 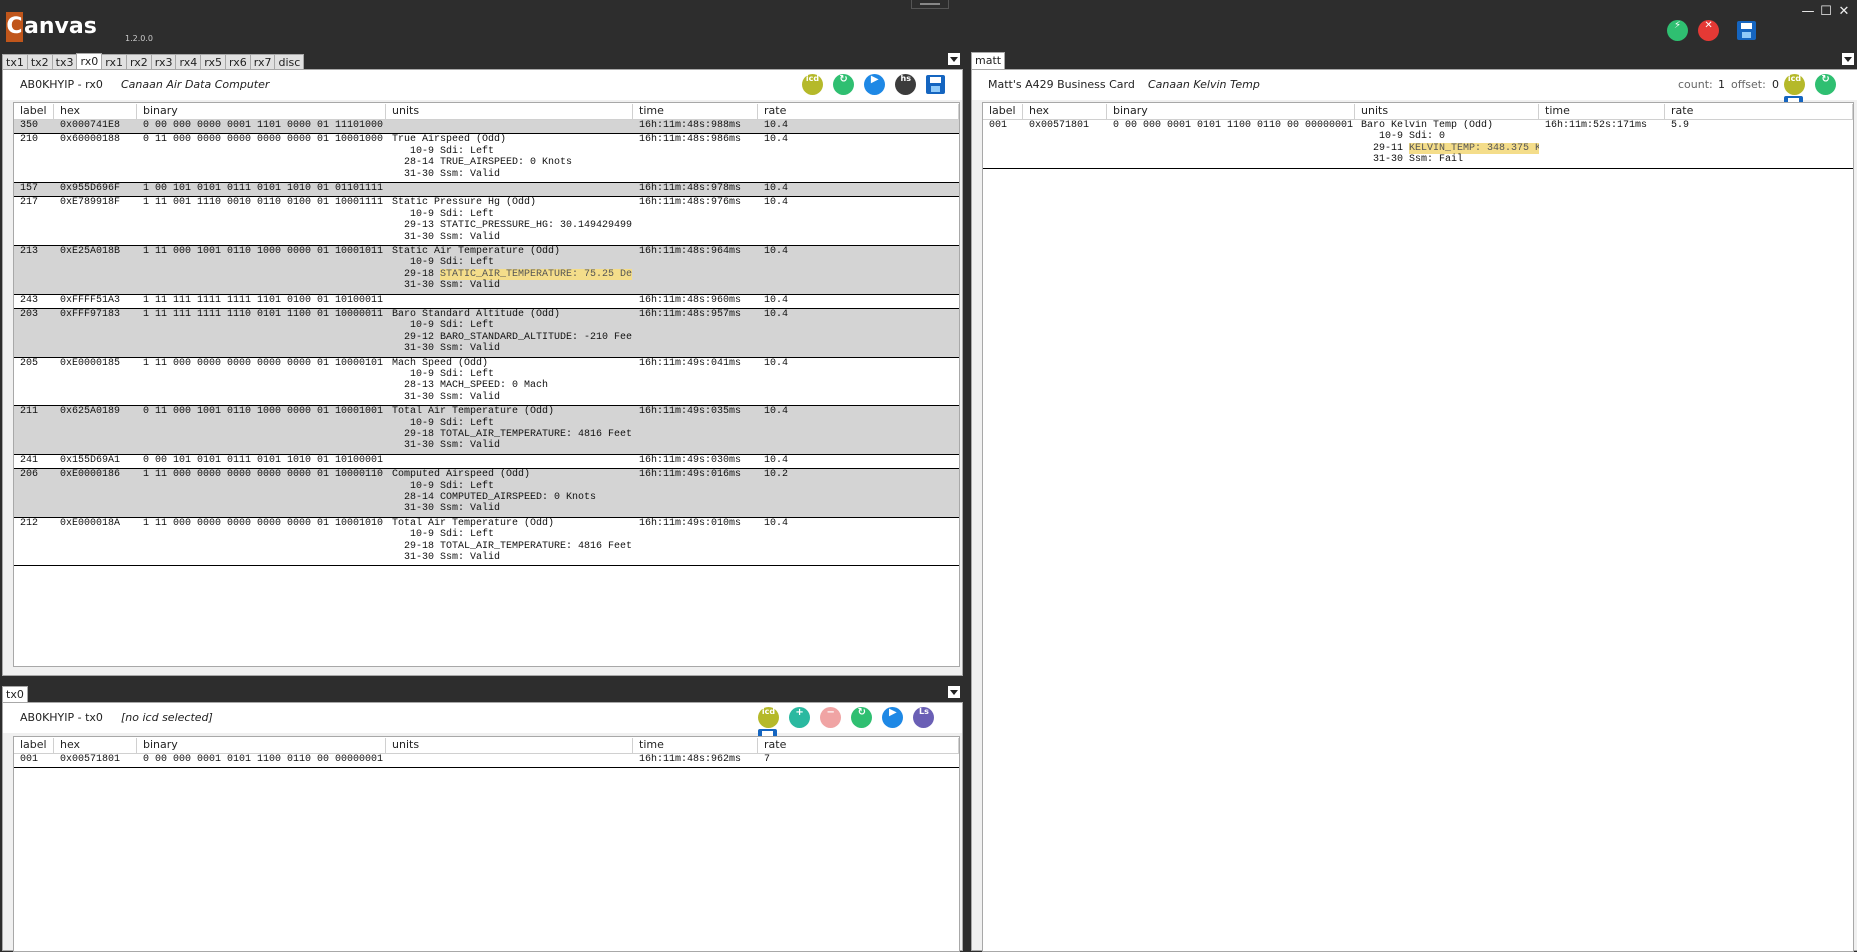 What do you see at coordinates (29, 203) in the screenshot?
I see `cell-label: 217` at bounding box center [29, 203].